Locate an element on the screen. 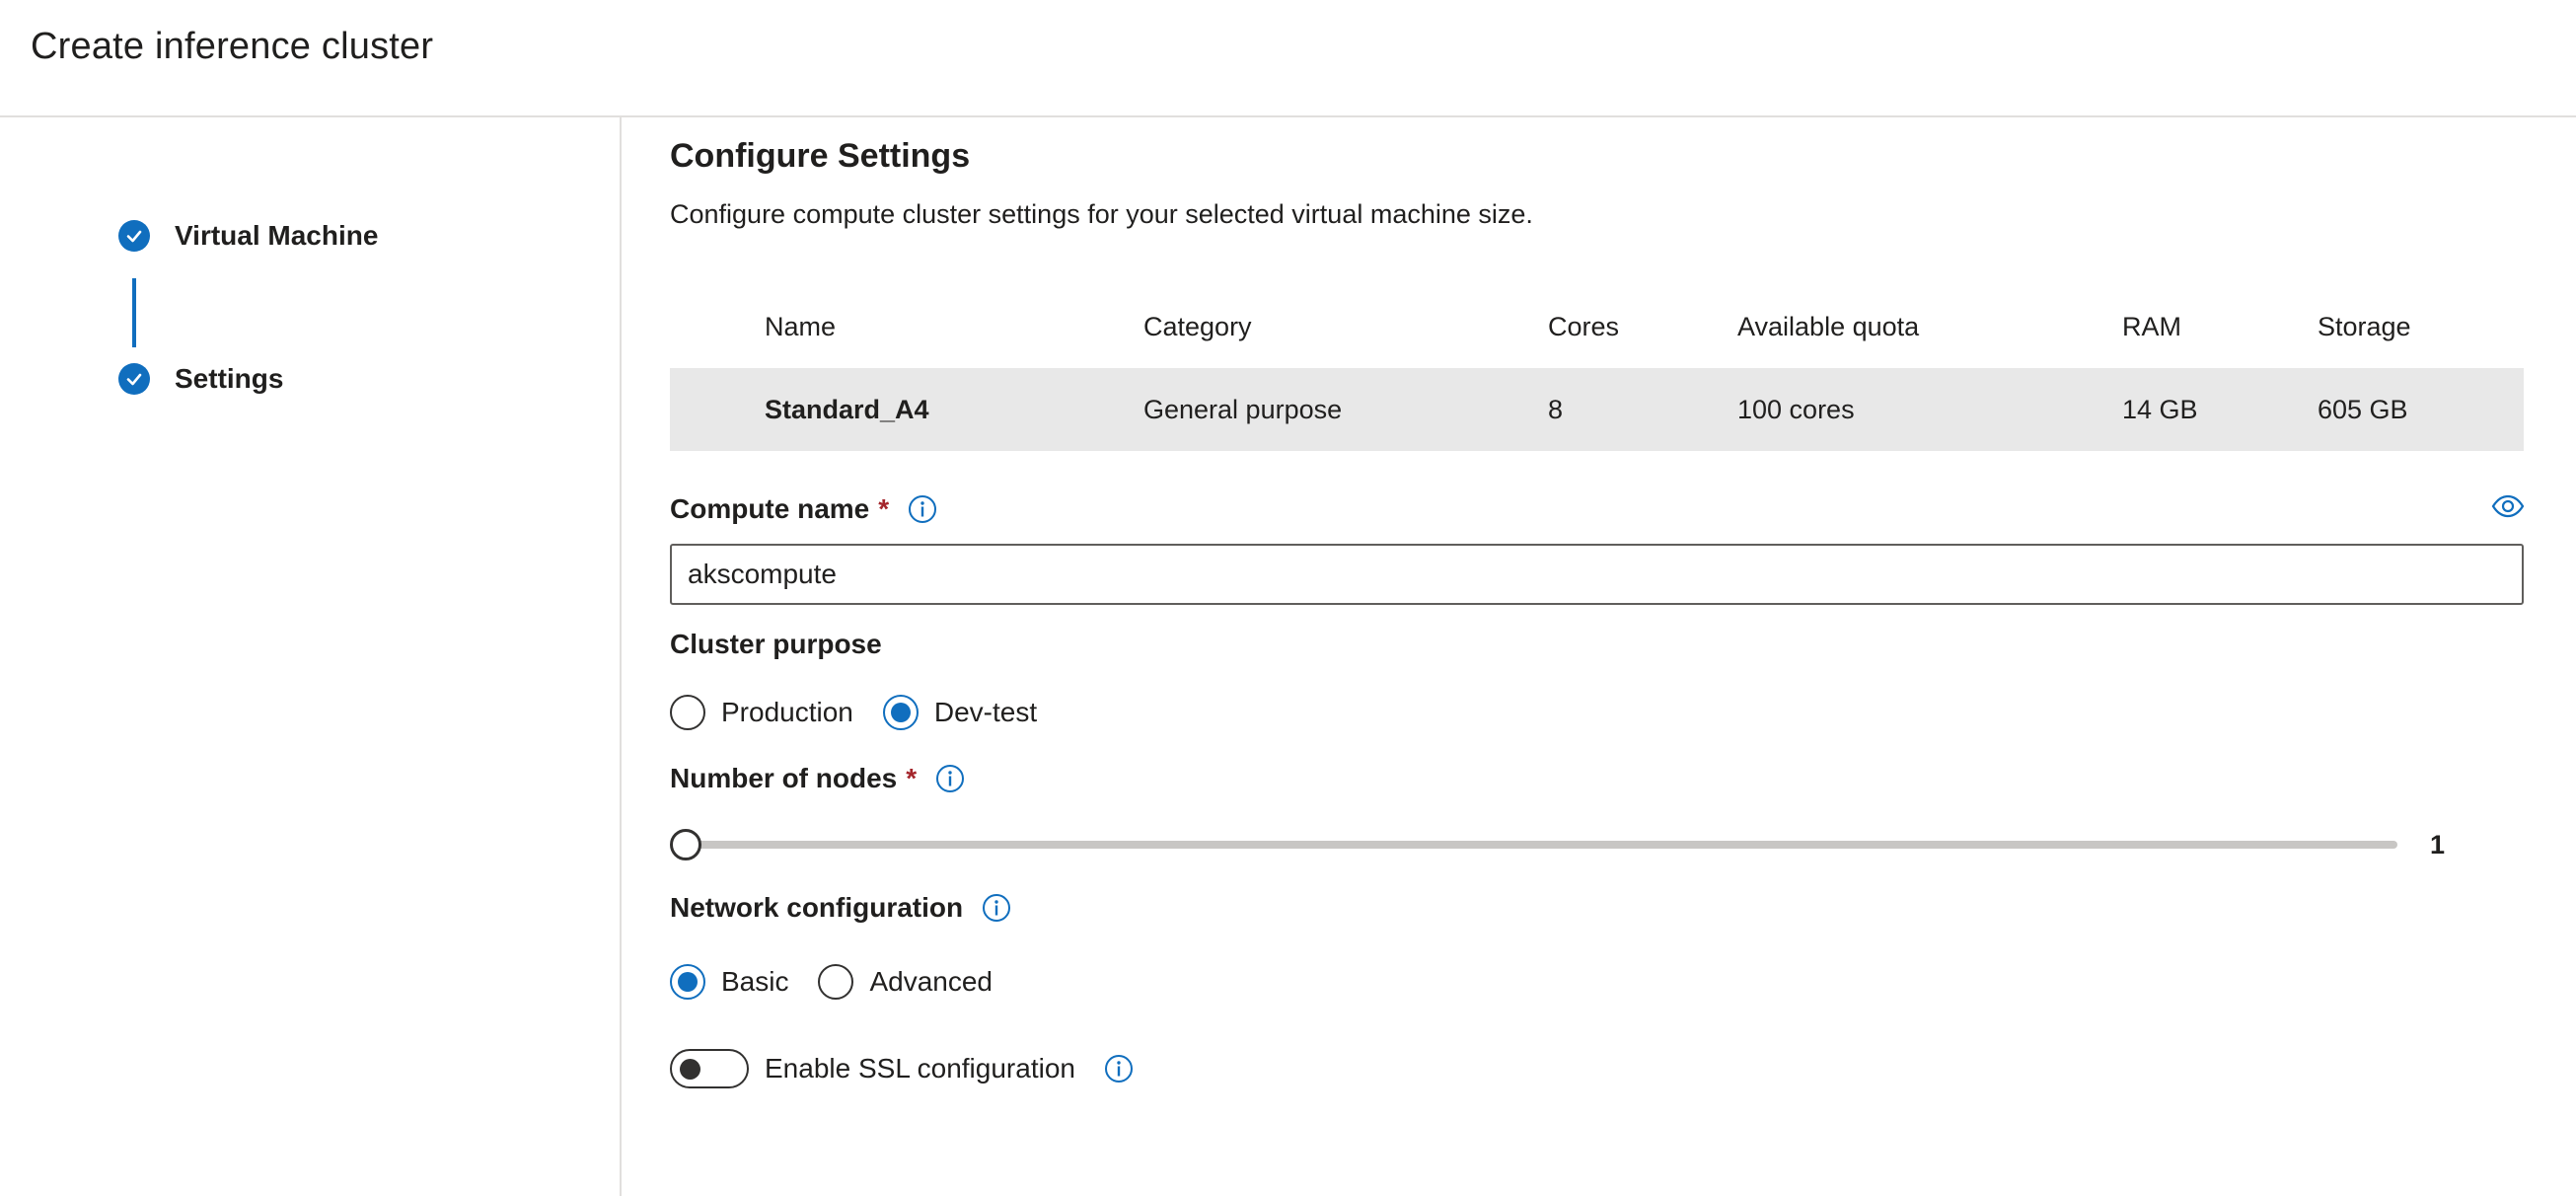  column-header-name: Name is located at coordinates (800, 326).